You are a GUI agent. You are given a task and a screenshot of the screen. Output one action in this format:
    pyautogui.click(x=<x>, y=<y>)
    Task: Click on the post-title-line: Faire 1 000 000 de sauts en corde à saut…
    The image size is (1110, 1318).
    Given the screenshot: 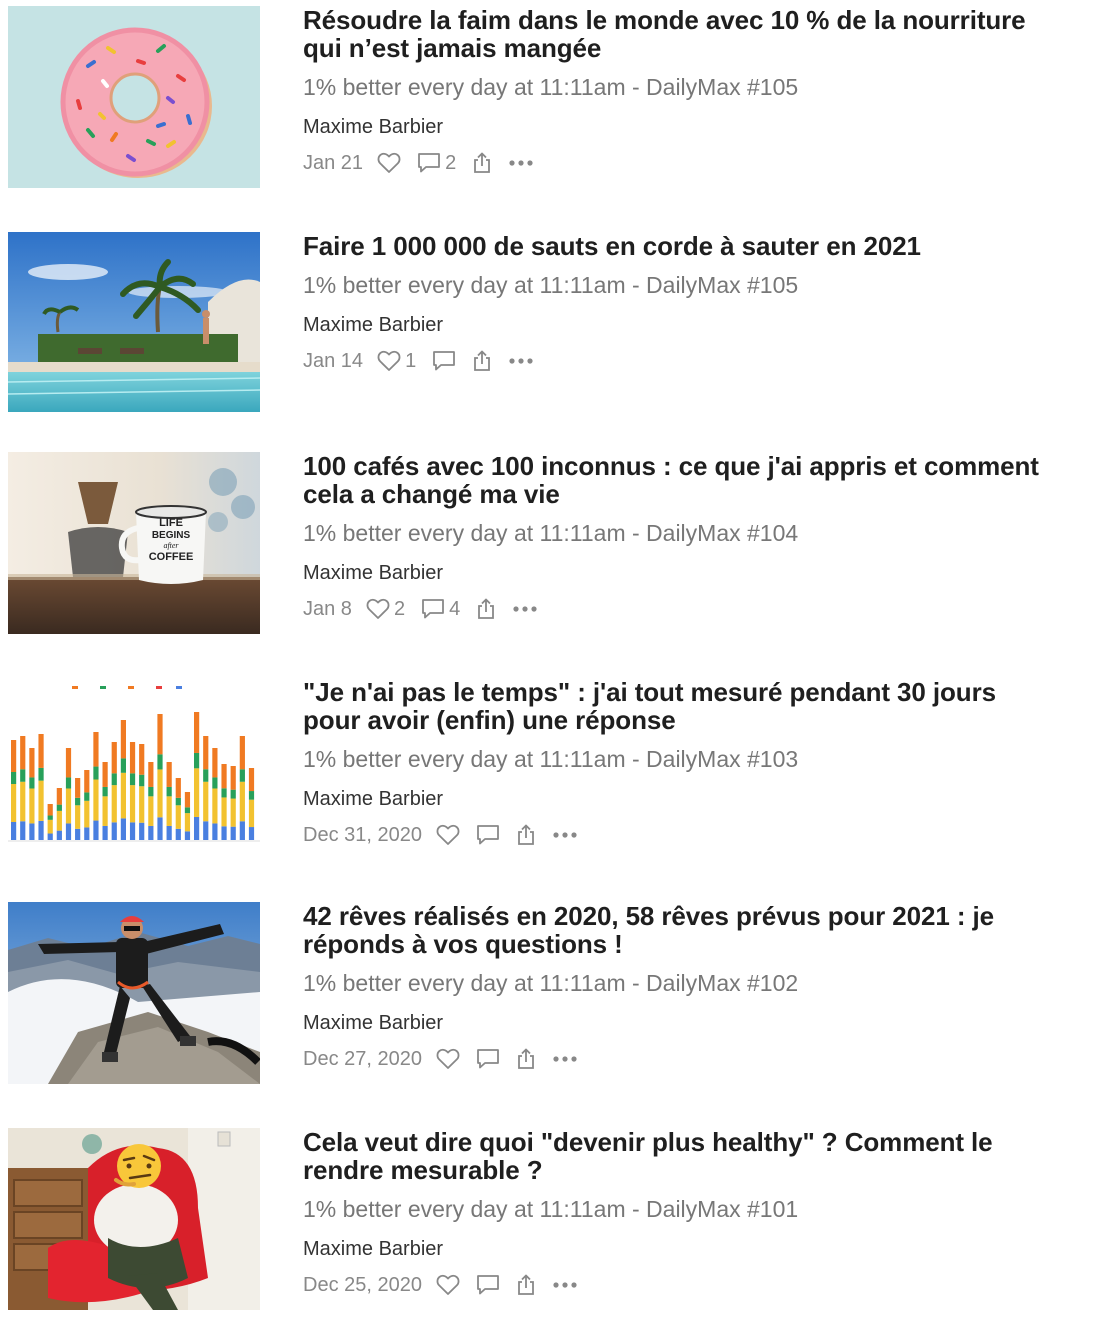 What is the action you would take?
    pyautogui.click(x=703, y=246)
    